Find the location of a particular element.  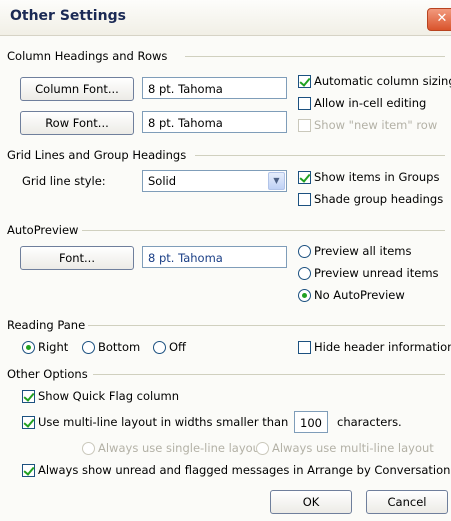

always-multi-line-radio is located at coordinates (262, 448).